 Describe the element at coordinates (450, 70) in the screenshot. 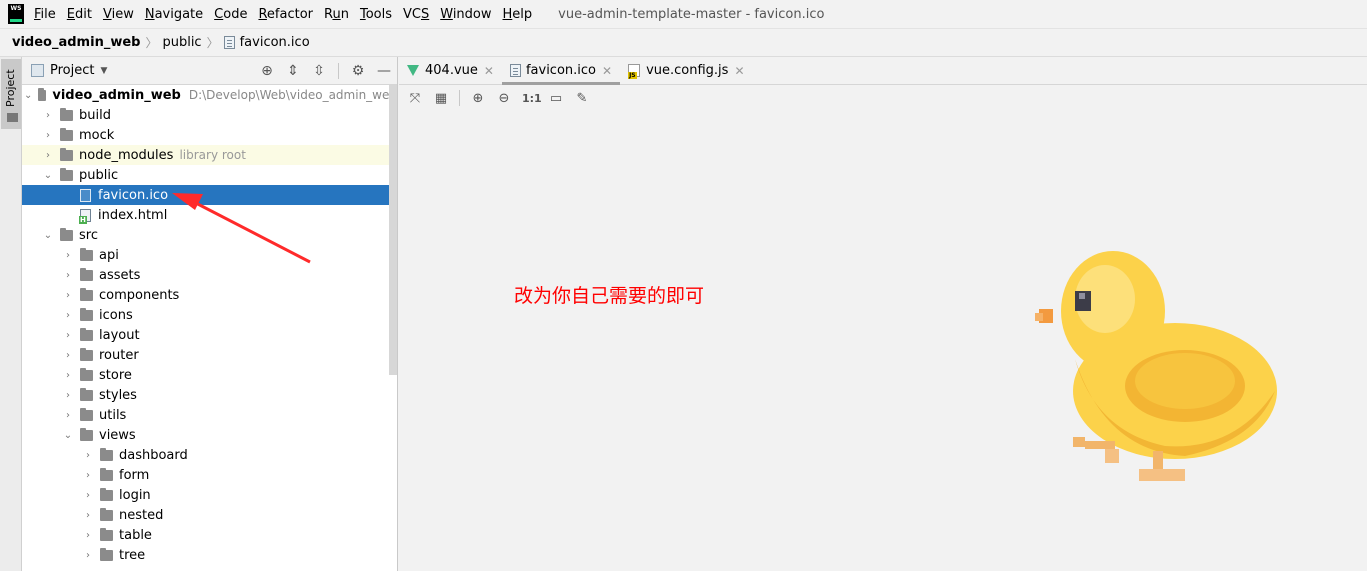

I see `tab-404-vue: 404.vue ✕` at that location.